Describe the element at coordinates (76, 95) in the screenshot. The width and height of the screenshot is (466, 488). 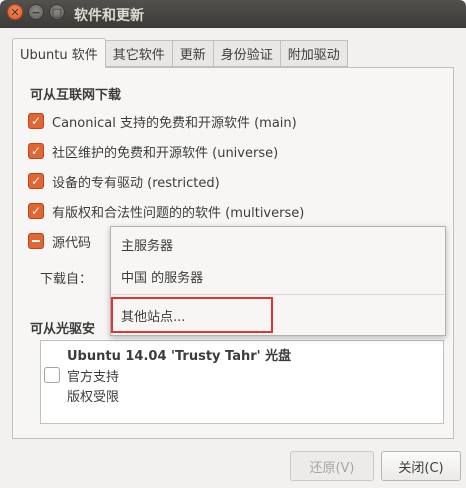
I see `internet-section-title: 可从互联网下载` at that location.